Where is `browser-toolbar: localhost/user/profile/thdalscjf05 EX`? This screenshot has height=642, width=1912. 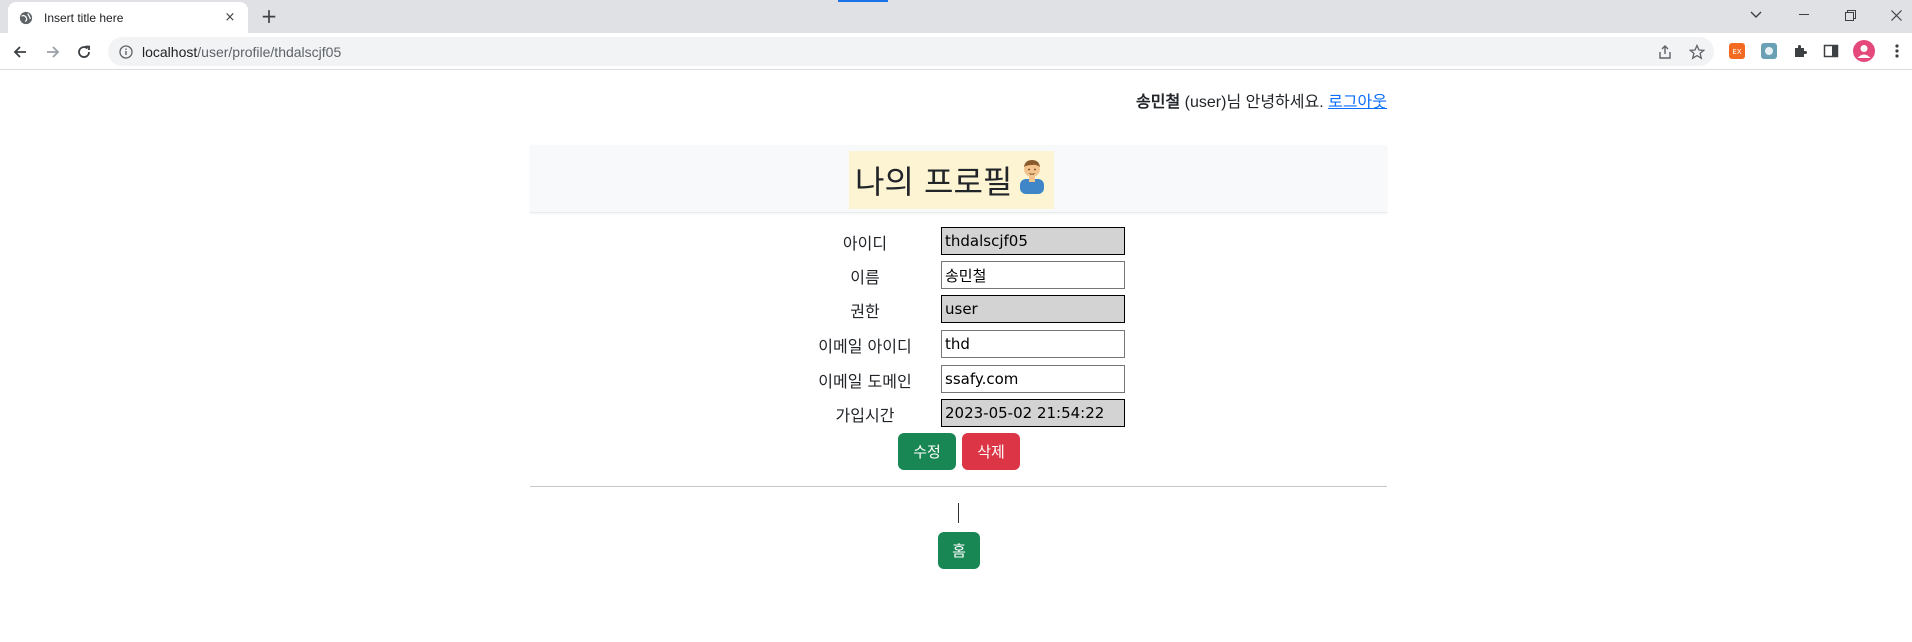 browser-toolbar: localhost/user/profile/thdalscjf05 EX is located at coordinates (956, 51).